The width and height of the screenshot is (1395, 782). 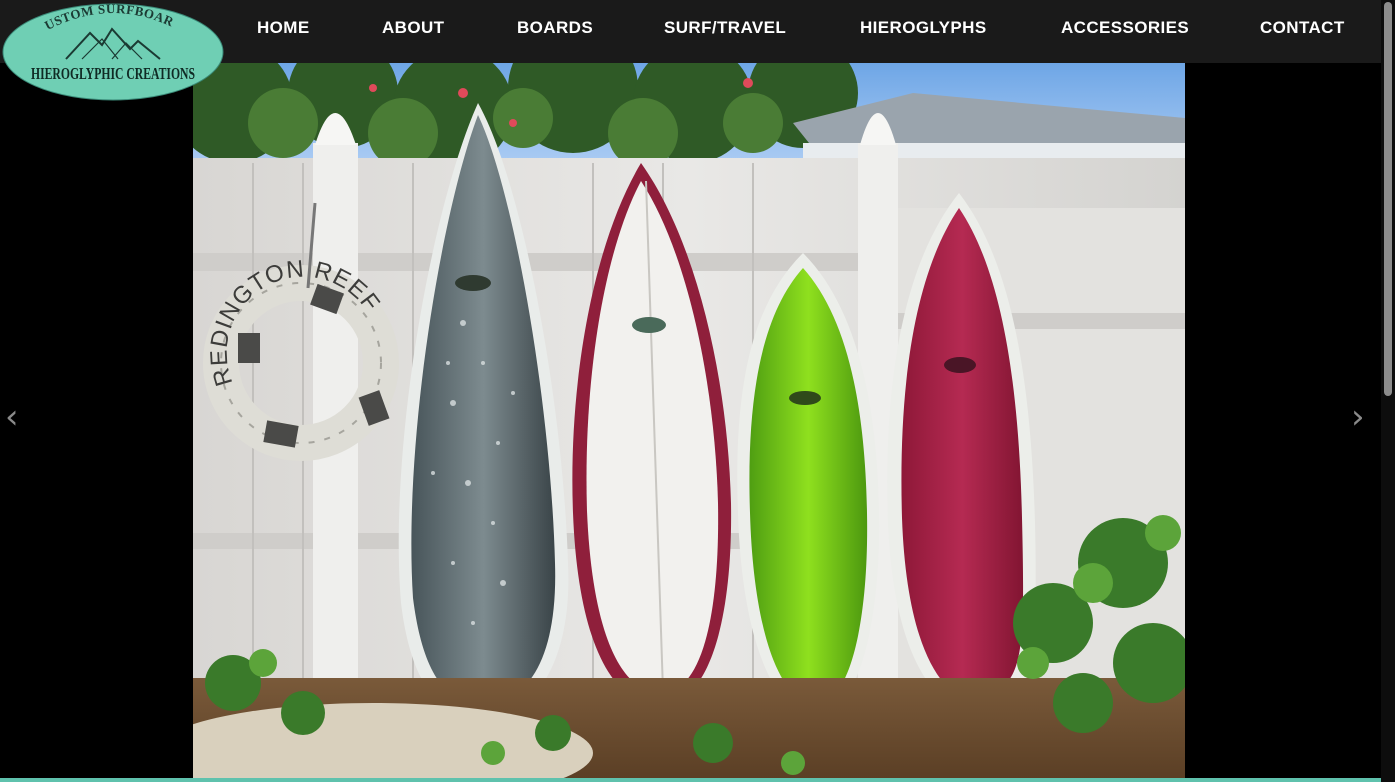 I want to click on nav-surf-travel: SURF/TRAVEL, so click(x=725, y=28).